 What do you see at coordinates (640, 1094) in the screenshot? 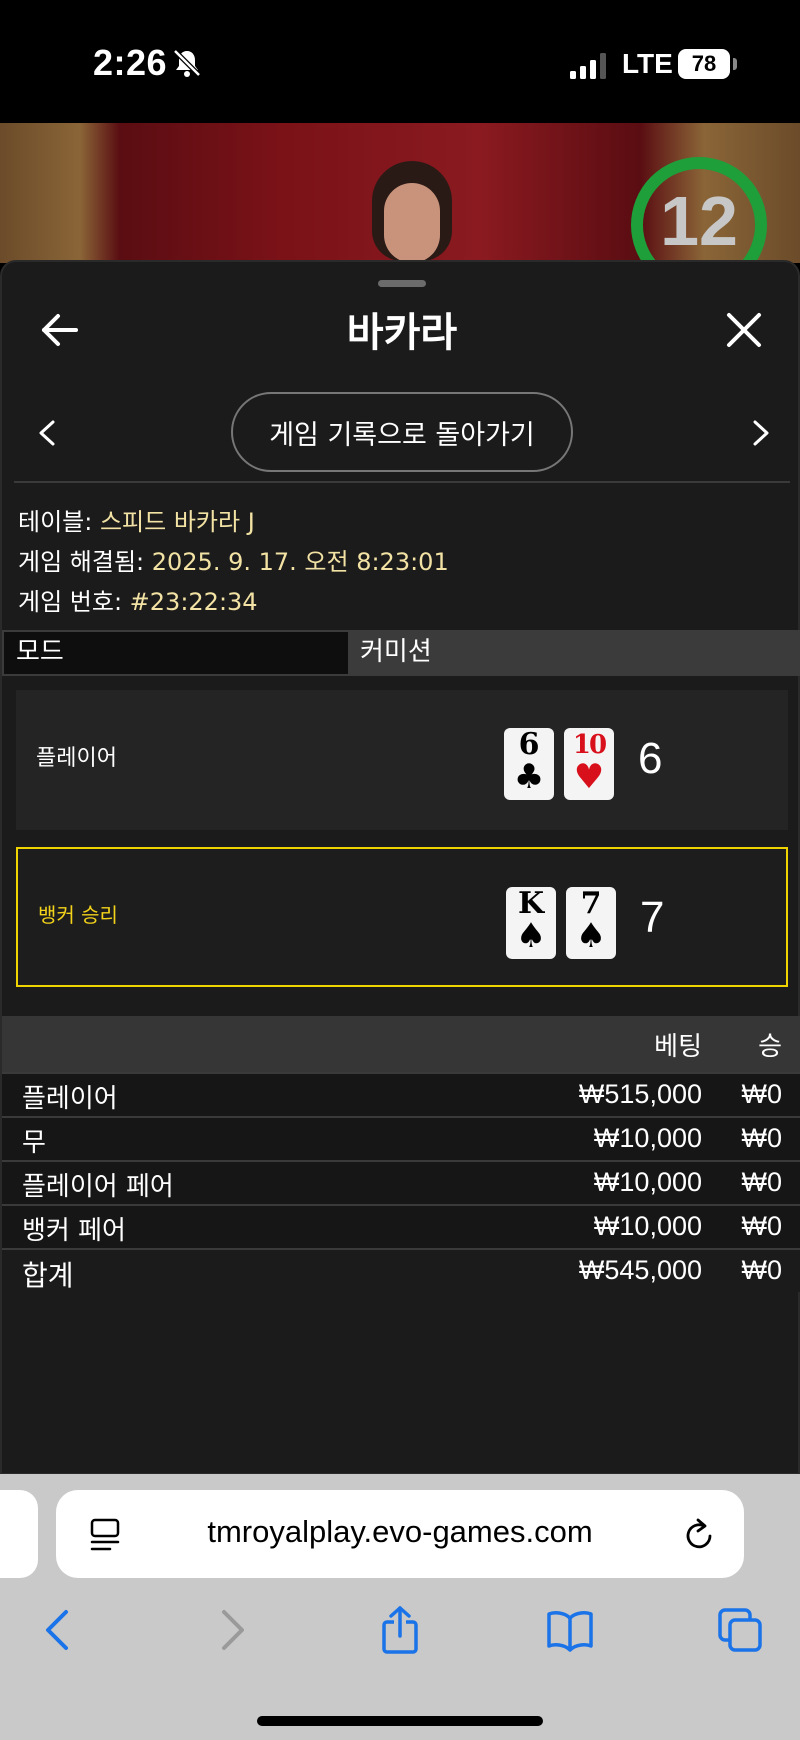
I see `bet-amount: ₩515,000` at bounding box center [640, 1094].